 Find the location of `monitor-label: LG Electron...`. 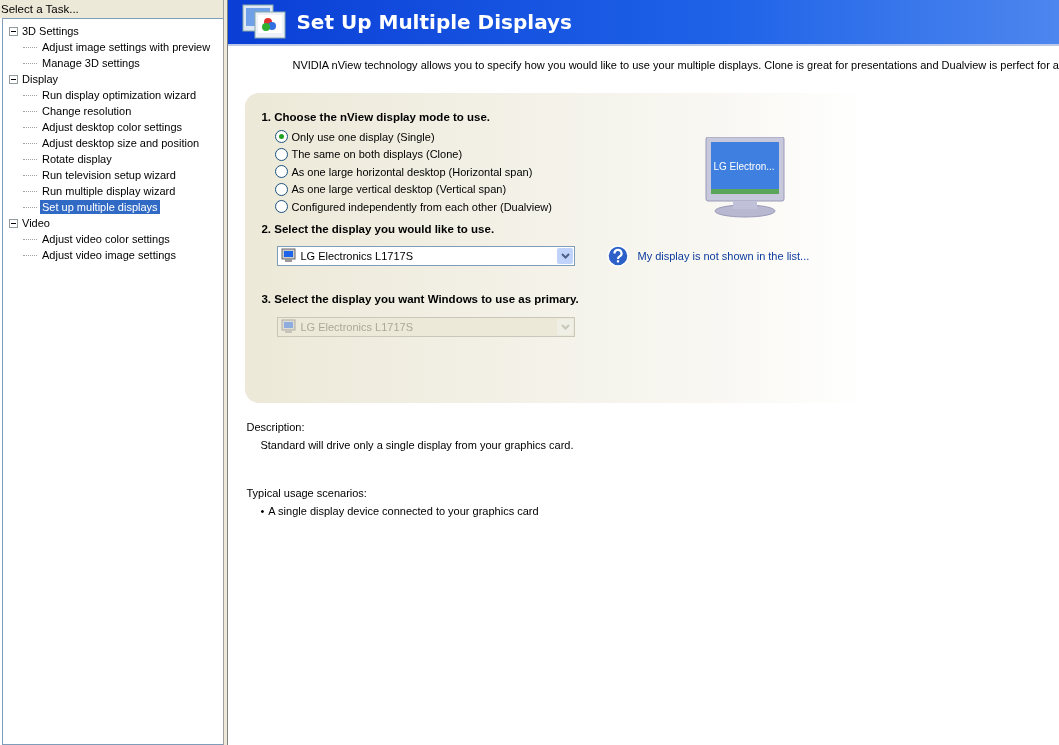

monitor-label: LG Electron... is located at coordinates (744, 166).